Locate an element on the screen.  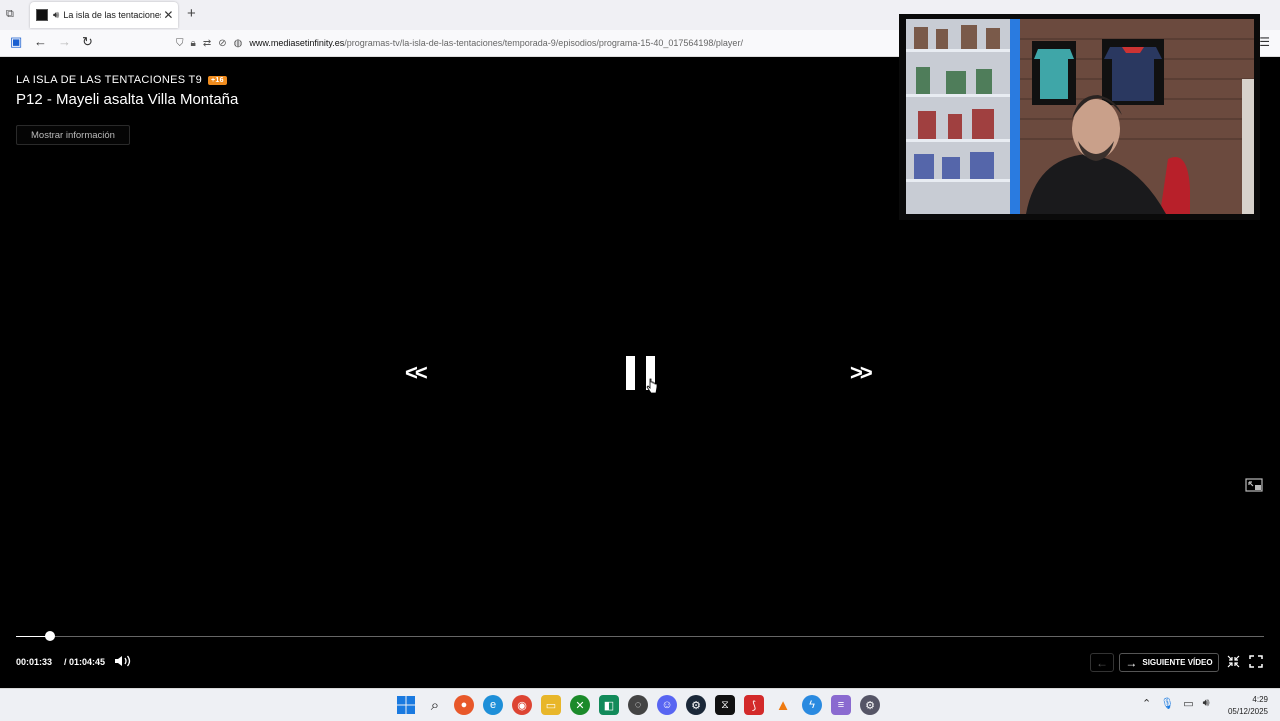
close-tab-icon: ✕ is located at coordinates (168, 15).